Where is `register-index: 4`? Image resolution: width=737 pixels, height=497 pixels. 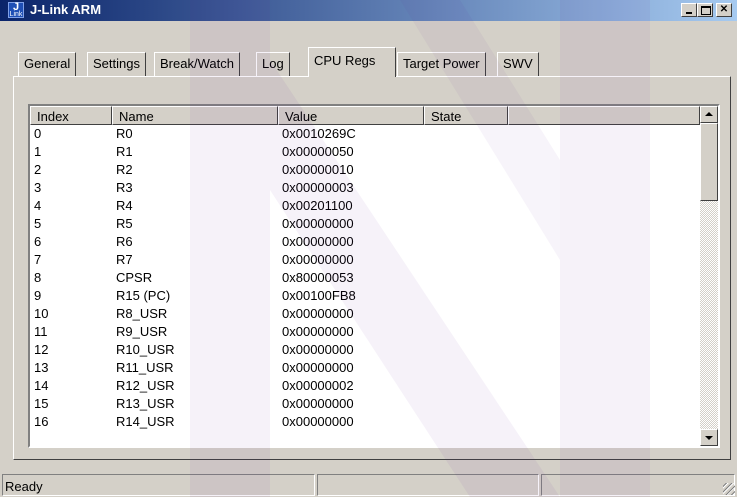
register-index: 4 is located at coordinates (38, 205).